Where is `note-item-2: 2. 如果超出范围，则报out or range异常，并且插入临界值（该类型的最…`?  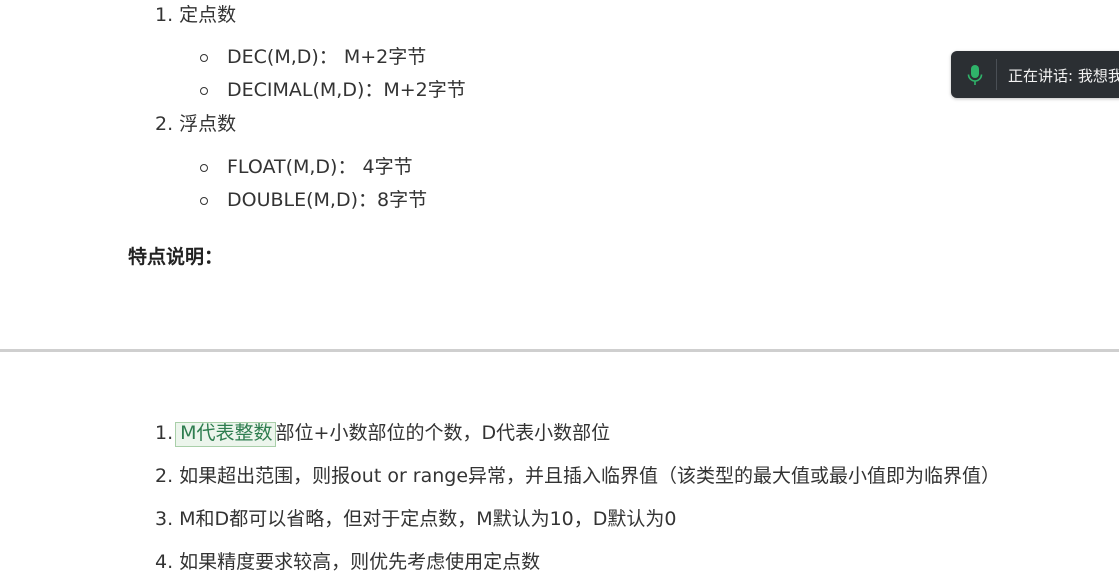
note-item-2: 2. 如果超出范围，则报out or range异常，并且插入临界值（该类型的最… is located at coordinates (578, 476).